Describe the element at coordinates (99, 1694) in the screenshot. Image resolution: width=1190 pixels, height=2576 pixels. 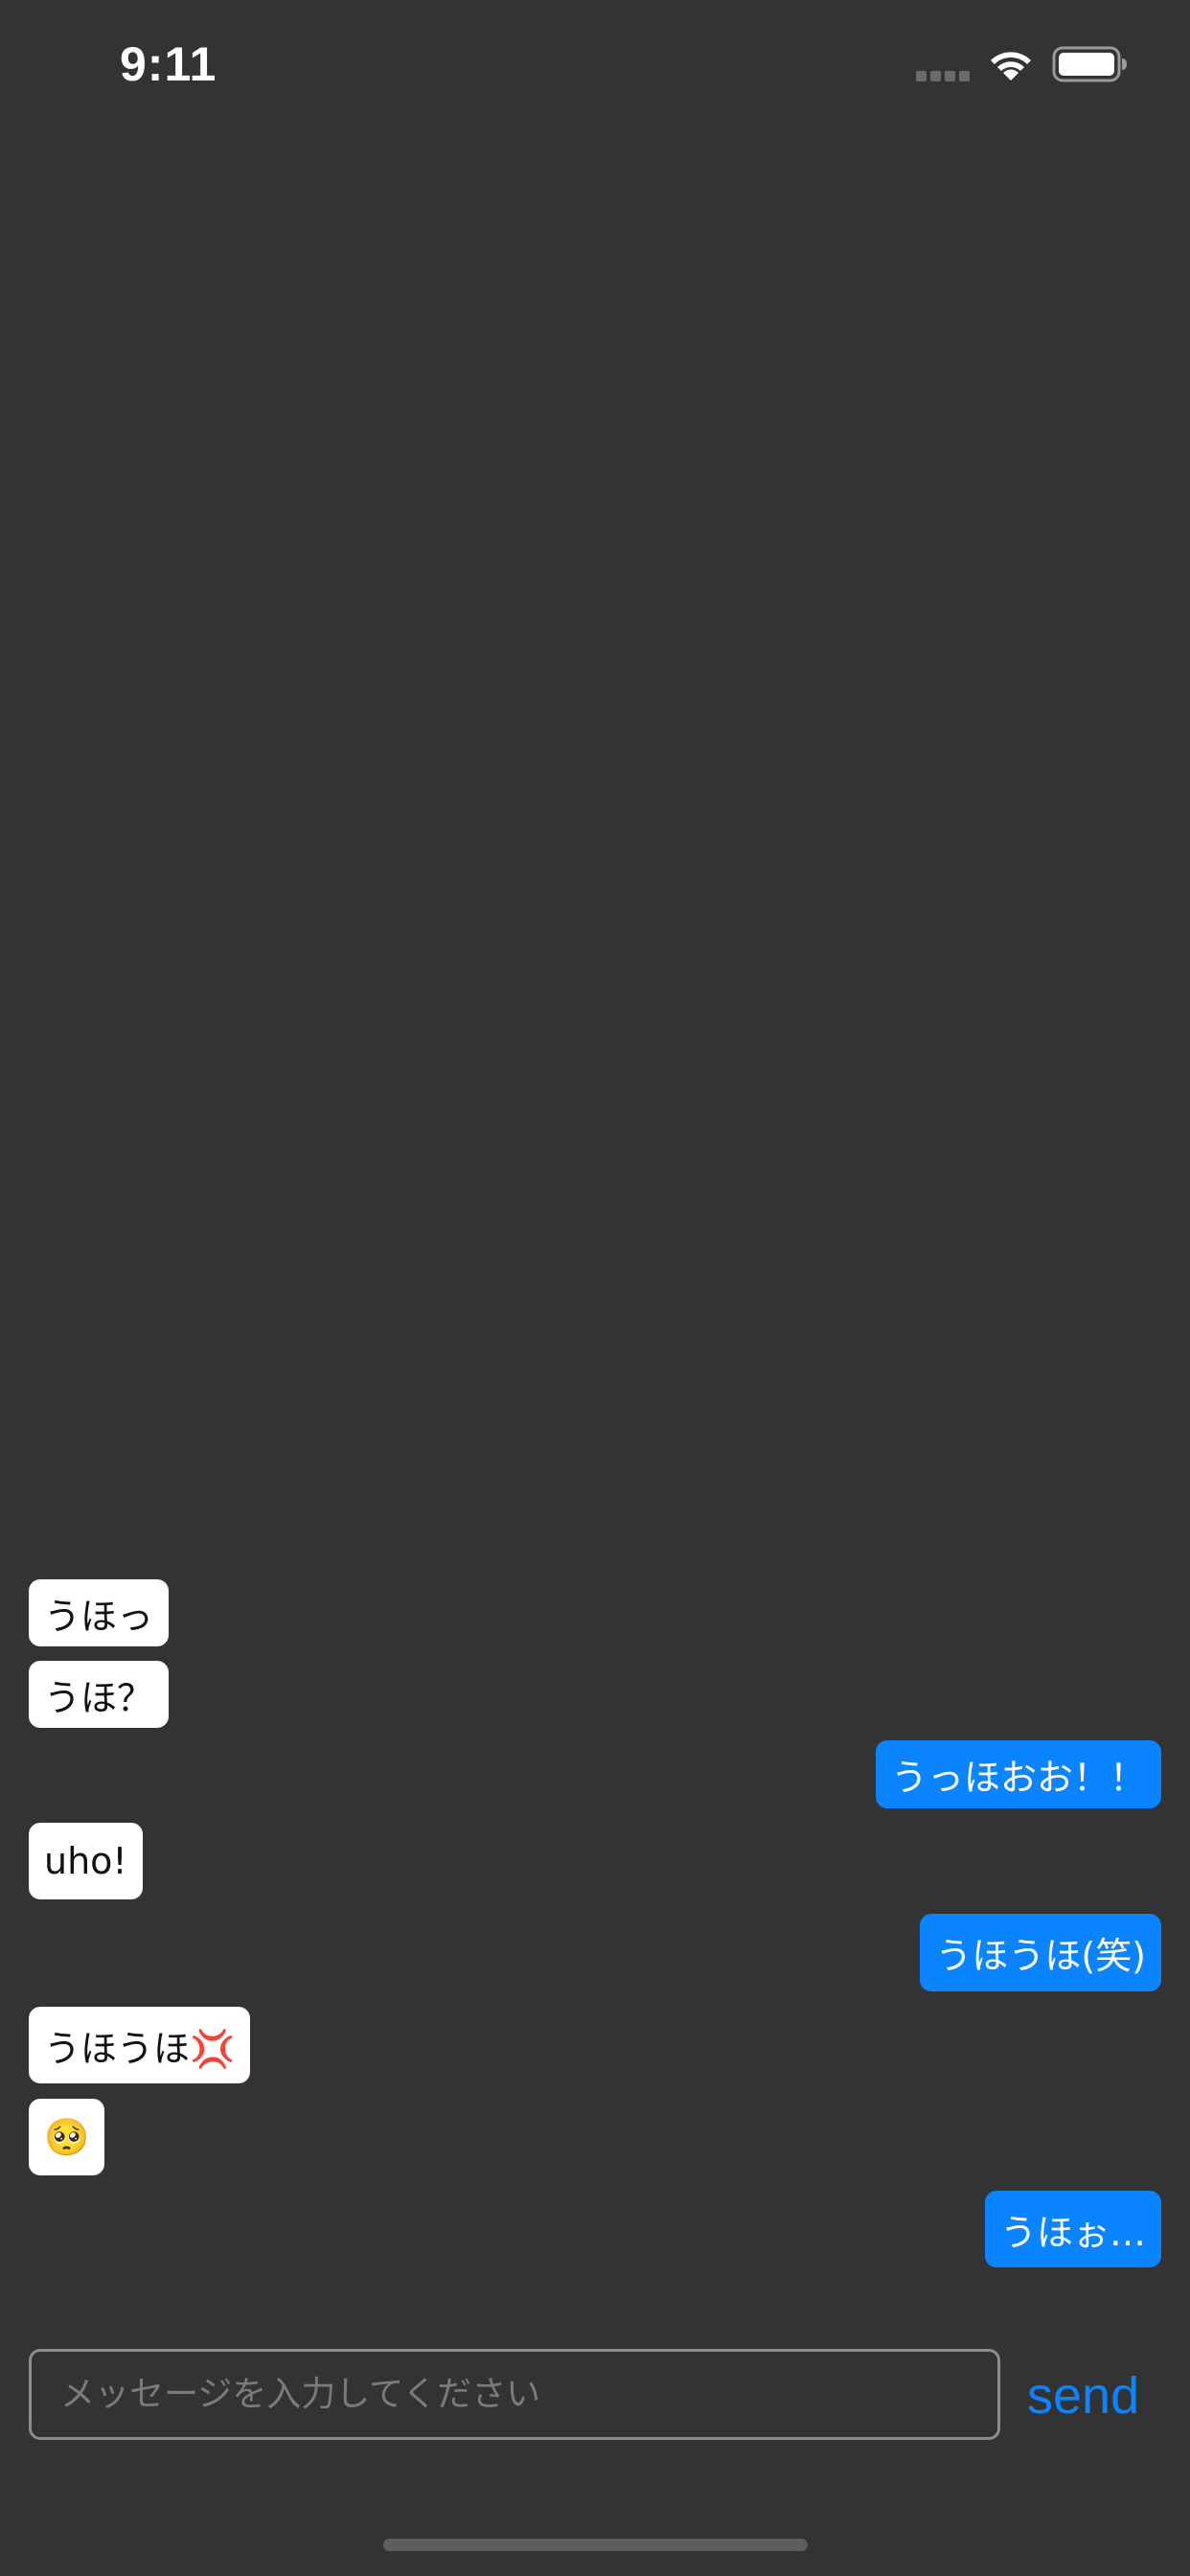
I see `message-bubble-received: うほ？` at that location.